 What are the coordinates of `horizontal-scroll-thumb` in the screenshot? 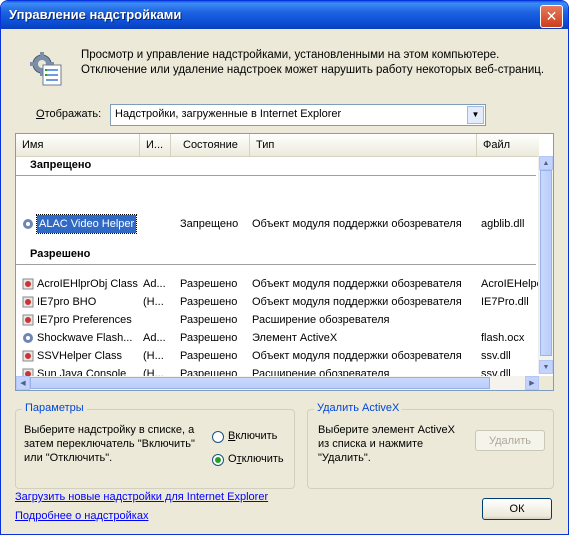 It's located at (260, 383).